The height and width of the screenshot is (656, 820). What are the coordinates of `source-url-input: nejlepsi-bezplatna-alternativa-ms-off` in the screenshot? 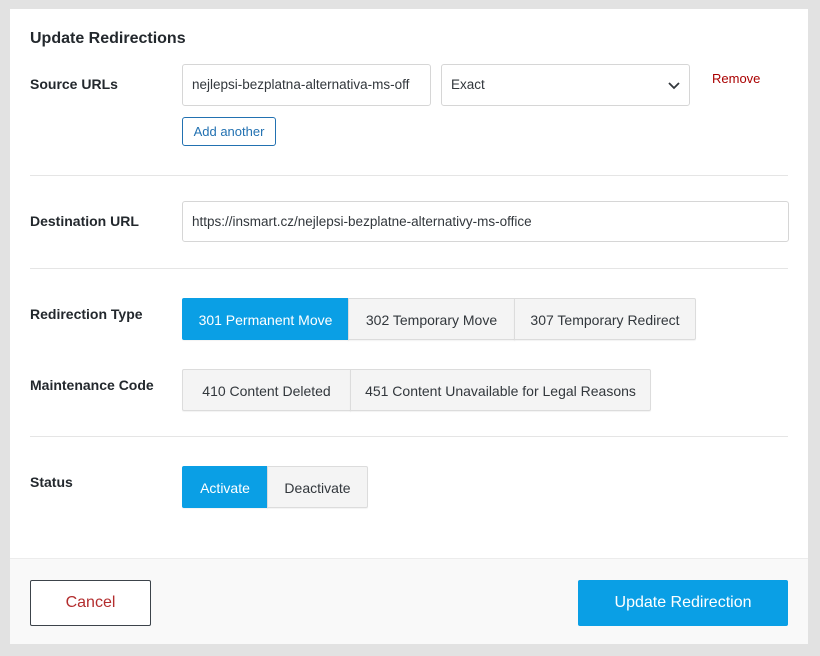 It's located at (306, 85).